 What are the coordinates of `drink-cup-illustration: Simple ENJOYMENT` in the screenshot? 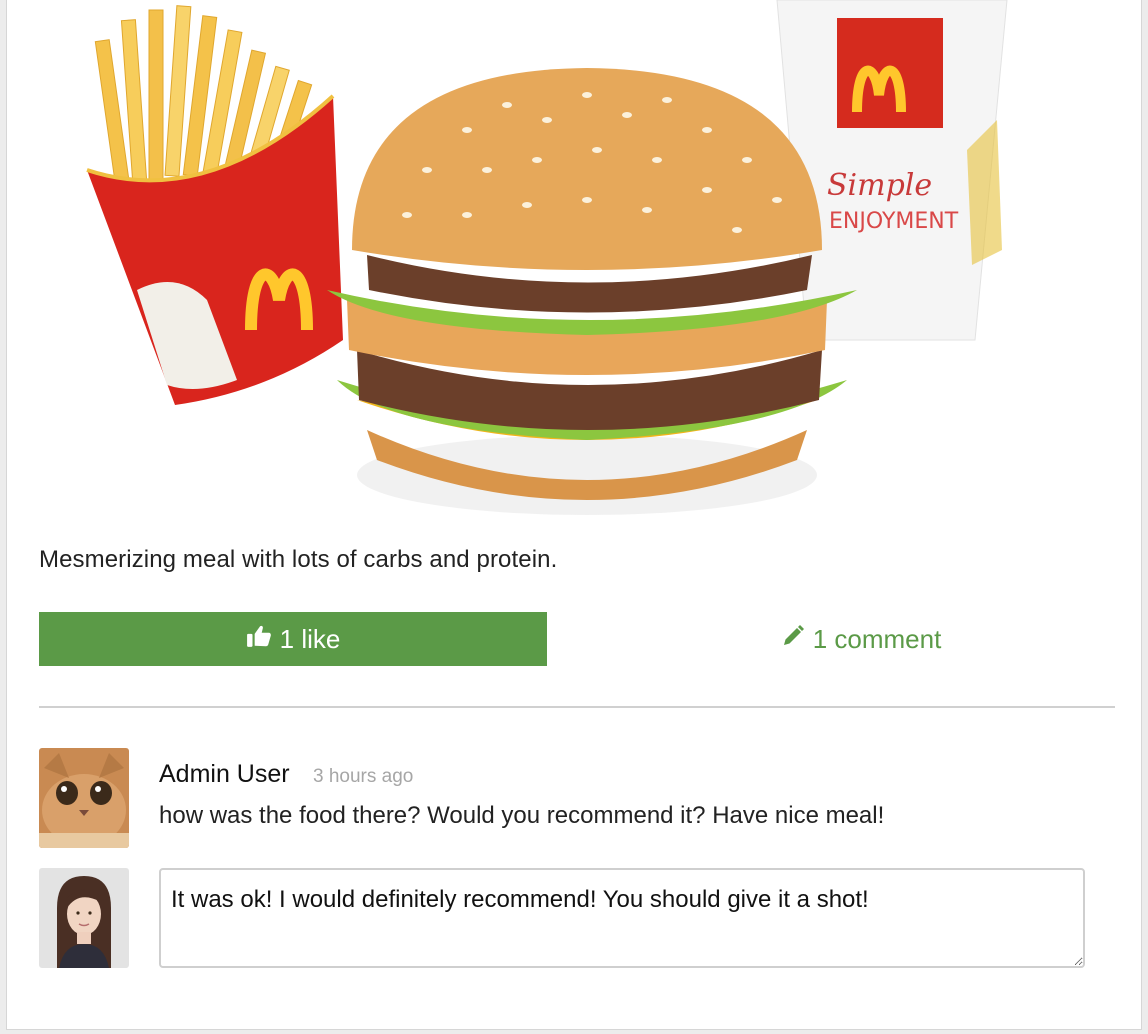 It's located at (892, 170).